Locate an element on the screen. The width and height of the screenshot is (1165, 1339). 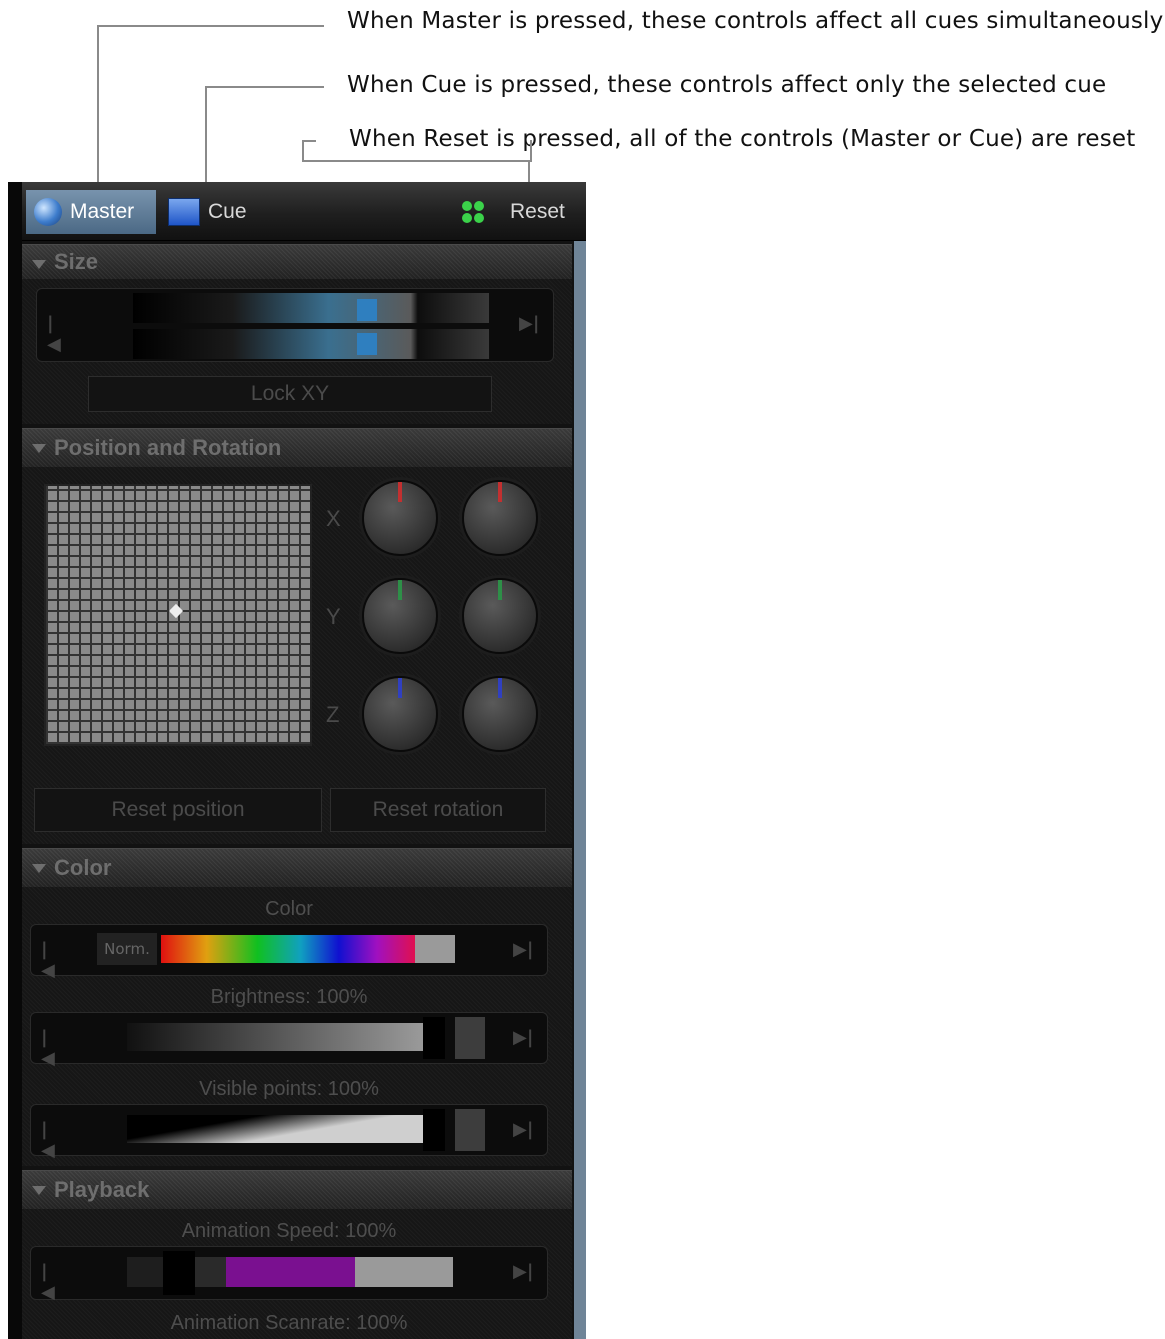
visible-points-slider-end is located at coordinates (470, 1130).